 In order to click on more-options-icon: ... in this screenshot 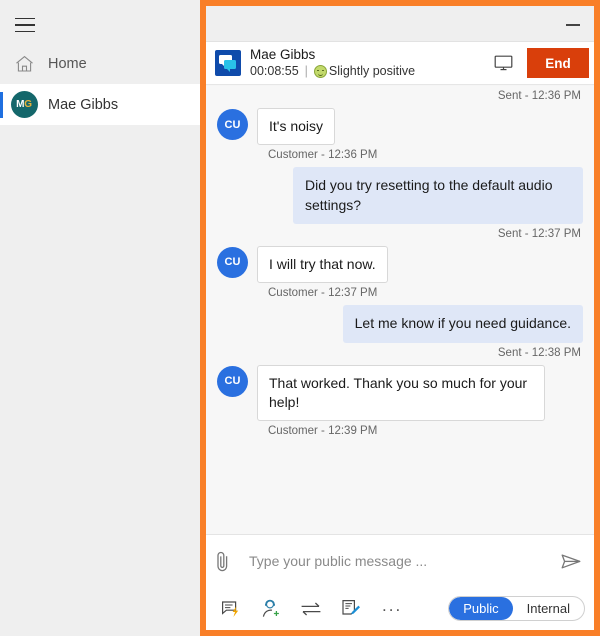, I will do `click(392, 605)`.